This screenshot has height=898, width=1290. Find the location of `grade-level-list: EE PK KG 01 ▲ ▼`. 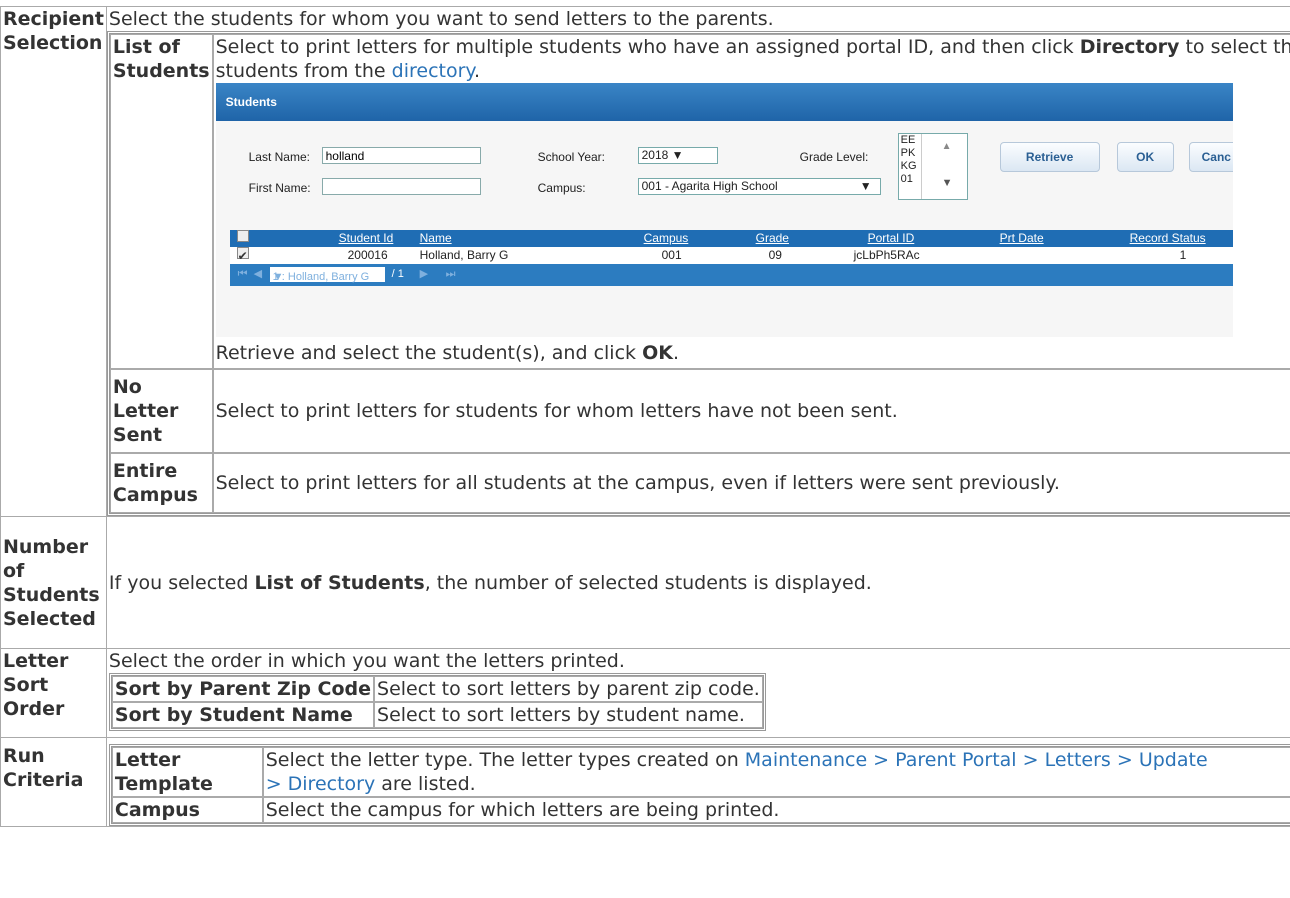

grade-level-list: EE PK KG 01 ▲ ▼ is located at coordinates (932, 166).